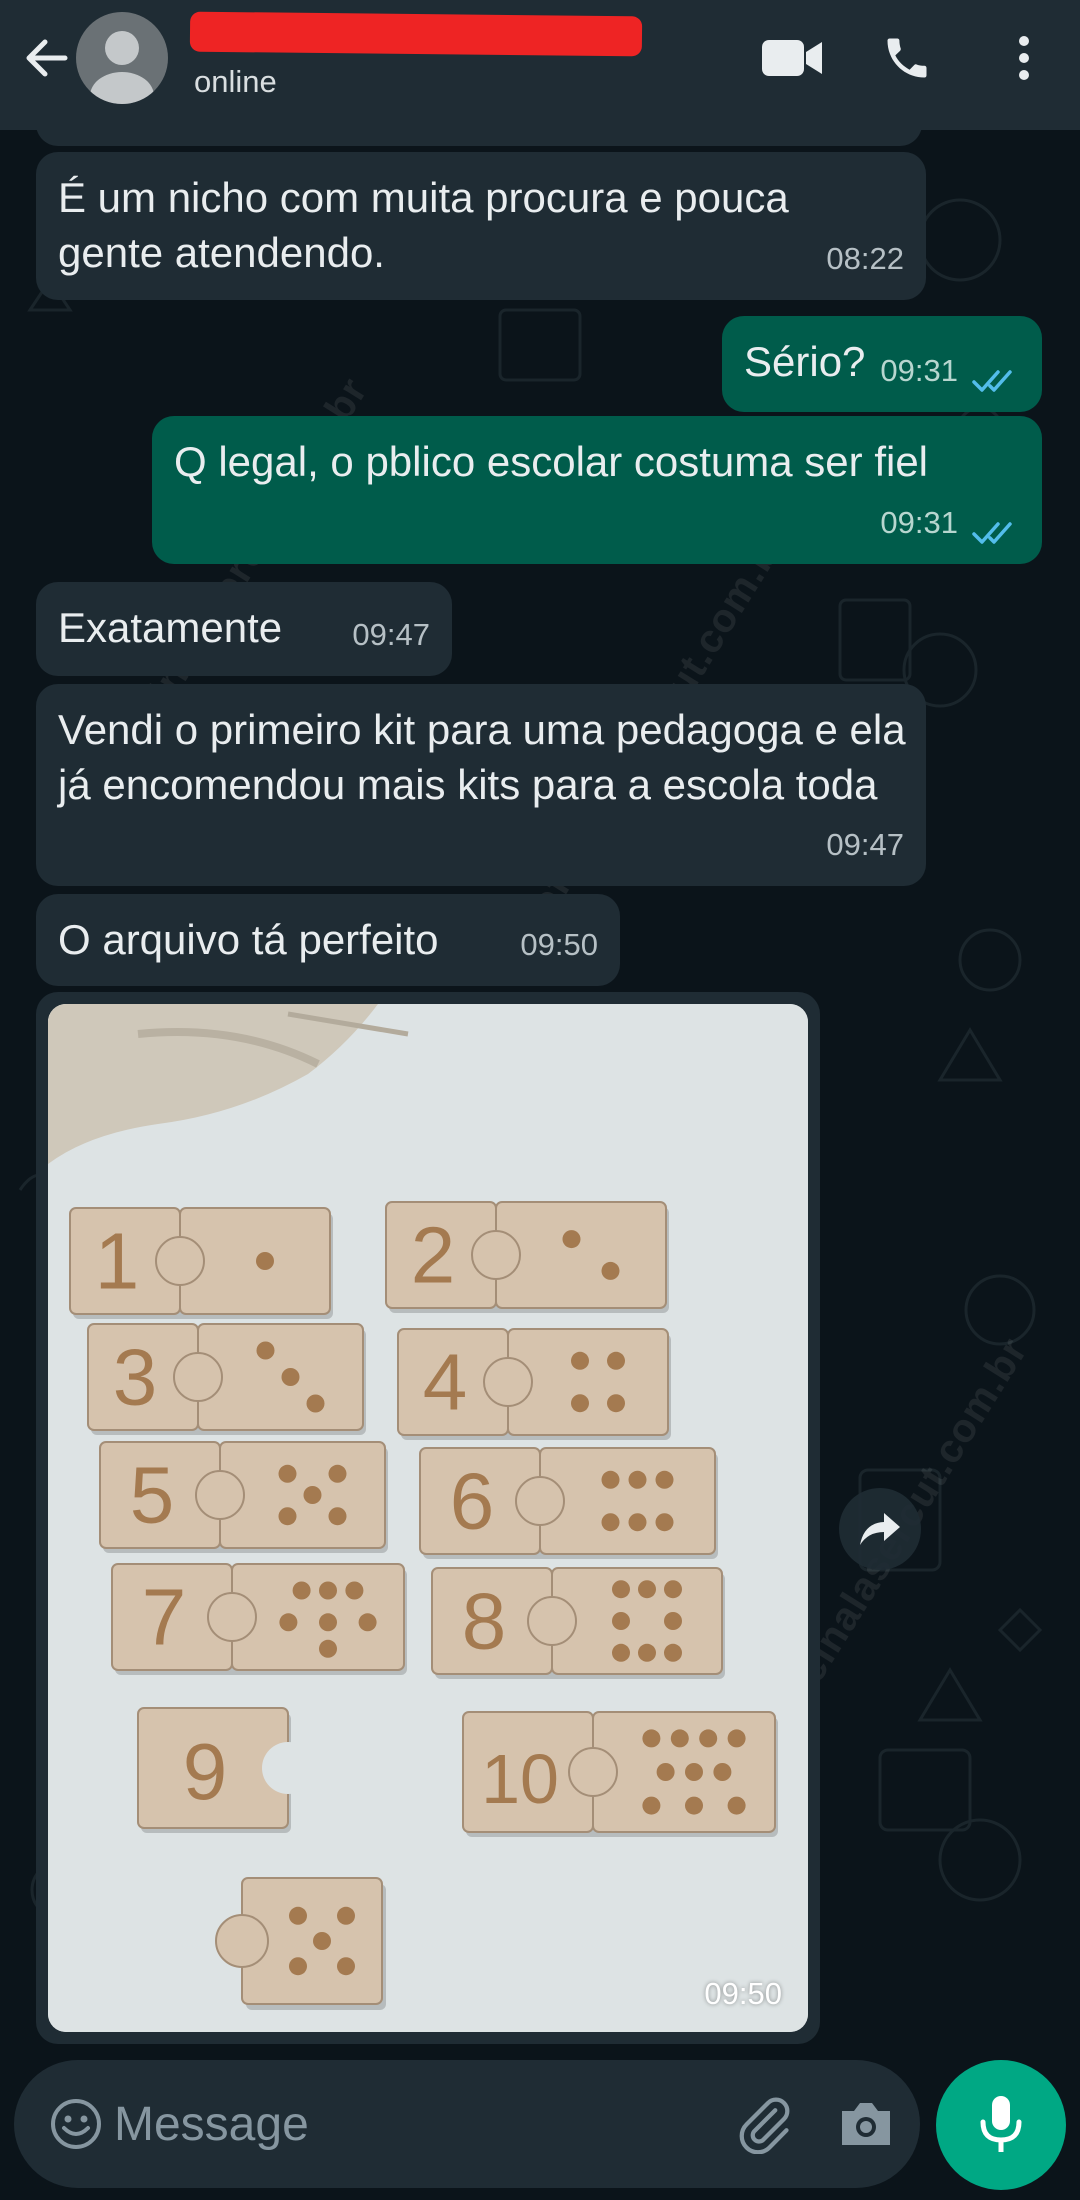  Describe the element at coordinates (205, 1771) in the screenshot. I see `engraved-number: 9` at that location.